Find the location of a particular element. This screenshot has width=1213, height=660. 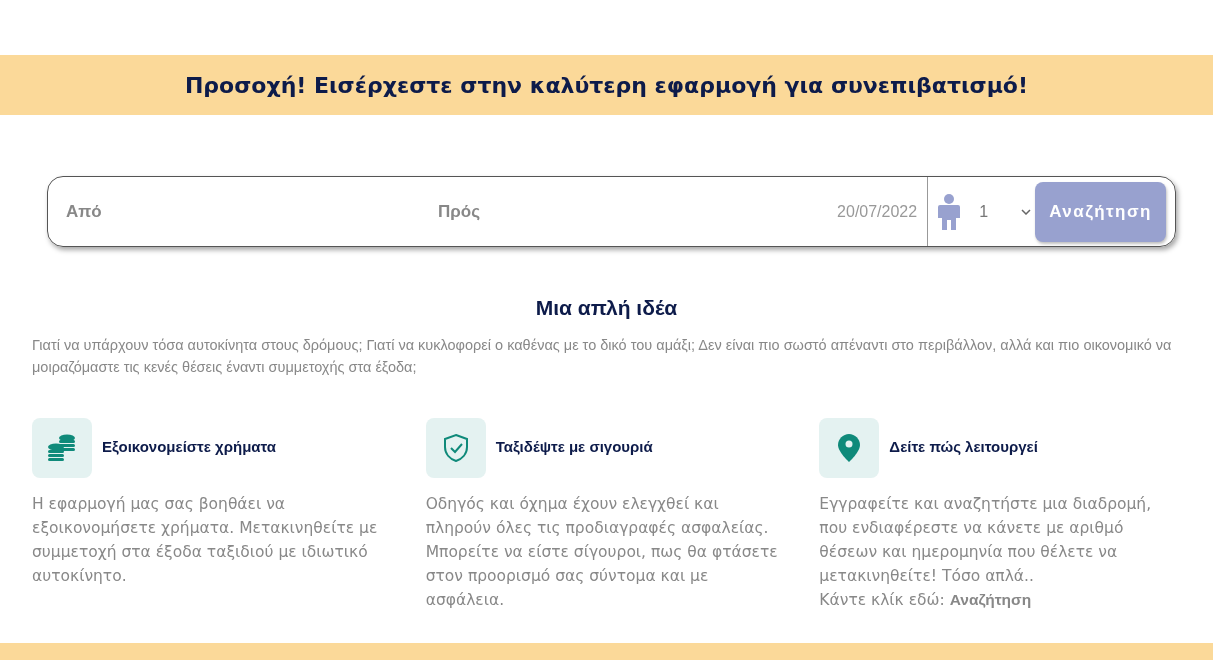

chevron-down-icon is located at coordinates (1026, 211).